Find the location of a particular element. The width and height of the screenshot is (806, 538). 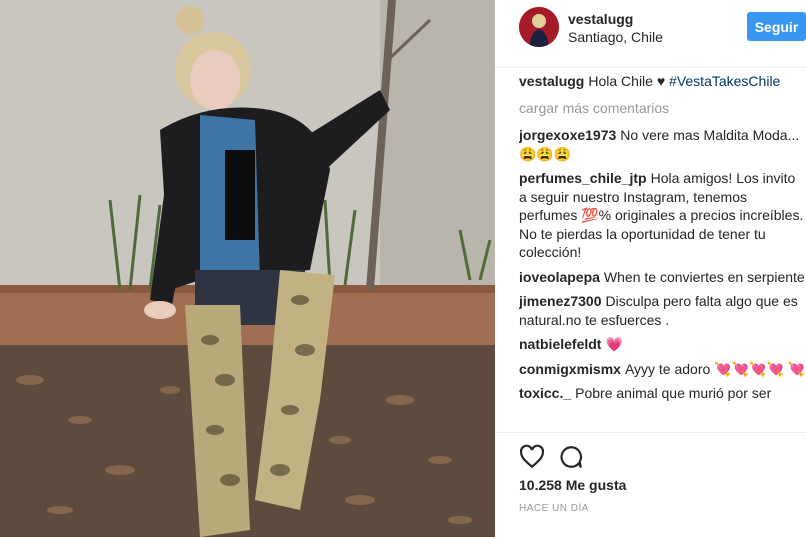

load-more-comments-link: cargar más comentarios is located at coordinates (662, 108).